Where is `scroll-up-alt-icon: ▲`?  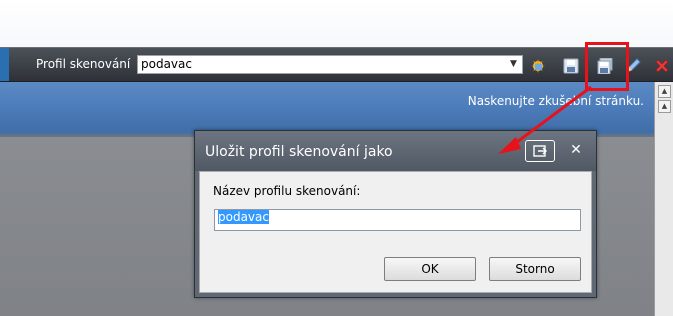
scroll-up-alt-icon: ▲ is located at coordinates (664, 106).